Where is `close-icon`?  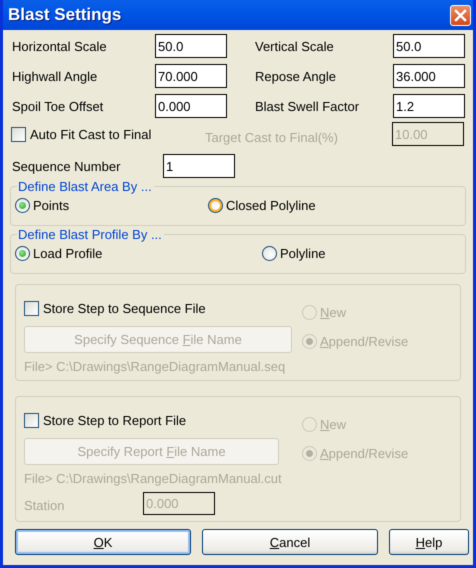
close-icon is located at coordinates (460, 15).